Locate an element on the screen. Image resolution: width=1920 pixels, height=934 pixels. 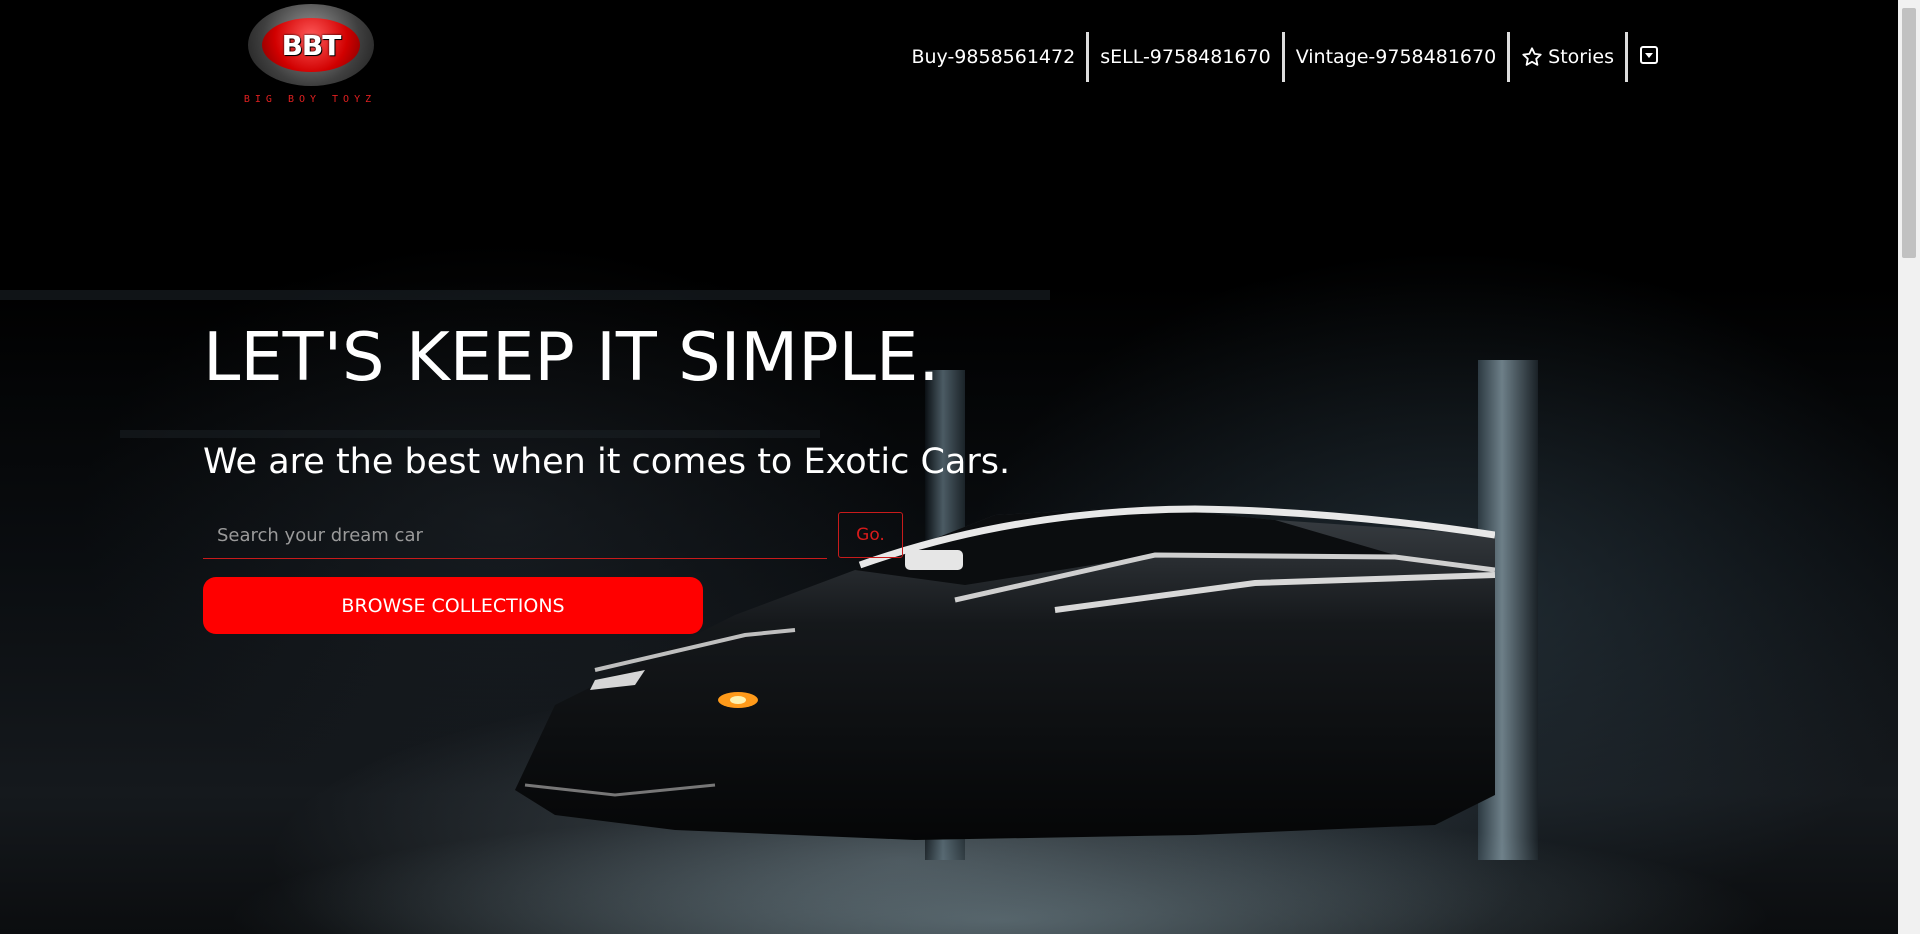
bbt-logo: BBT BIG BOY TOYZ is located at coordinates (310, 57).